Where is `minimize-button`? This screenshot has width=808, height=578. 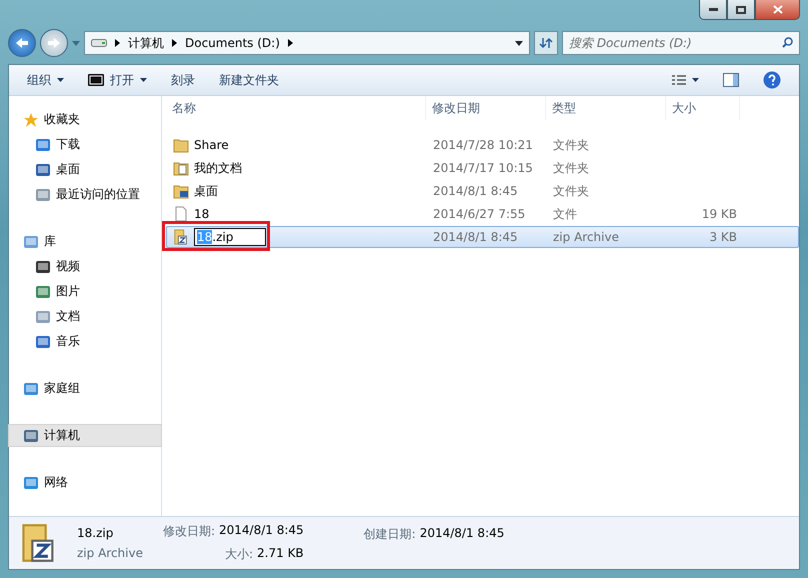
minimize-button is located at coordinates (713, 10).